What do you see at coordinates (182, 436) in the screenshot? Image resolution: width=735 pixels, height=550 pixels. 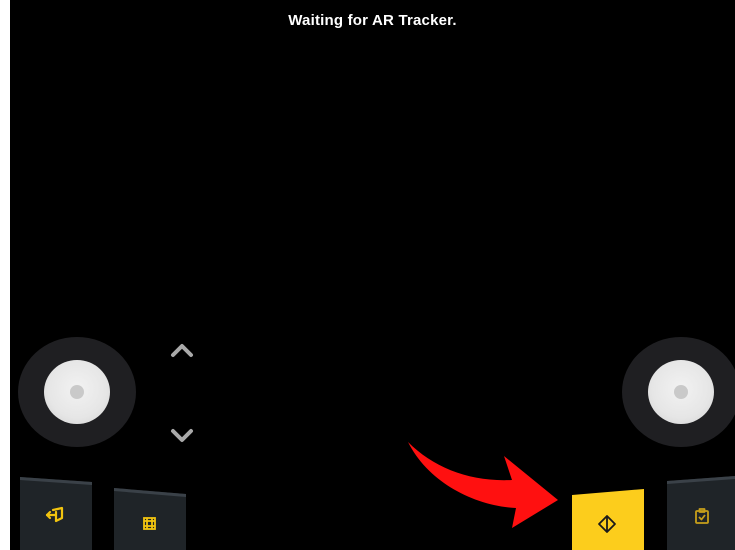 I see `chevron-down-icon` at bounding box center [182, 436].